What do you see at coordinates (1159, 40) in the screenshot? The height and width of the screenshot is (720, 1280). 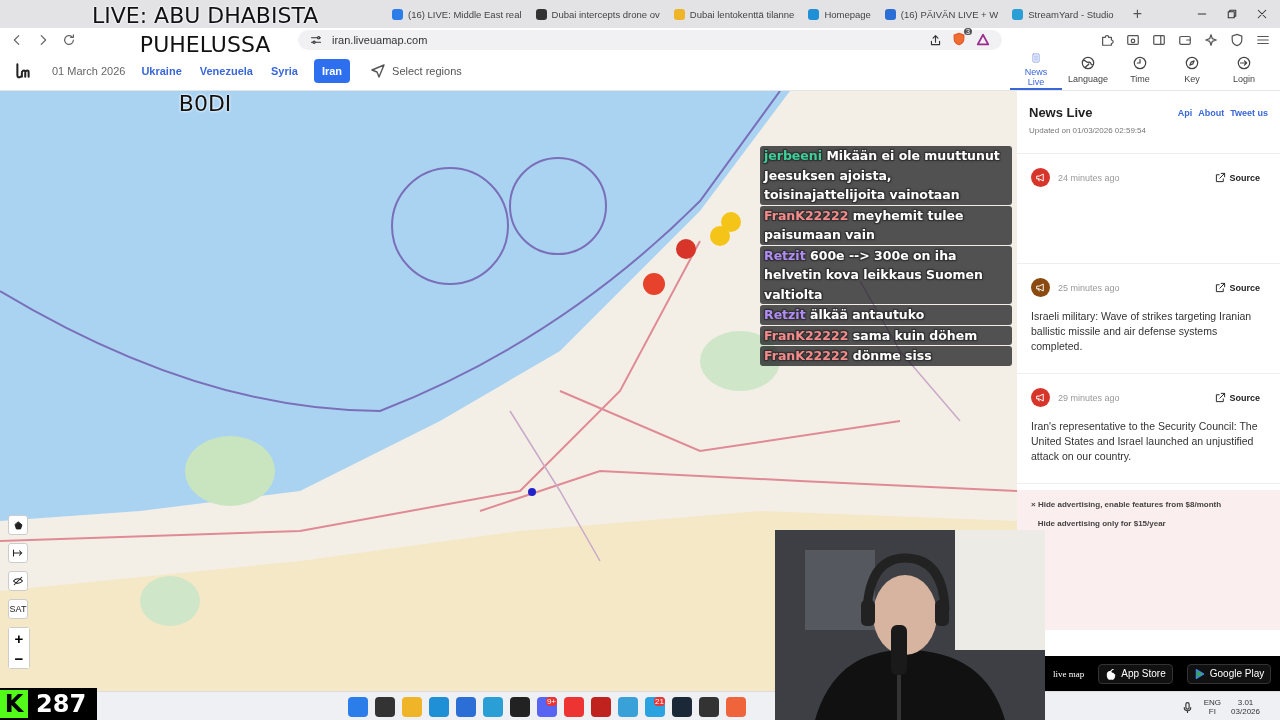 I see `sidebar-icon` at bounding box center [1159, 40].